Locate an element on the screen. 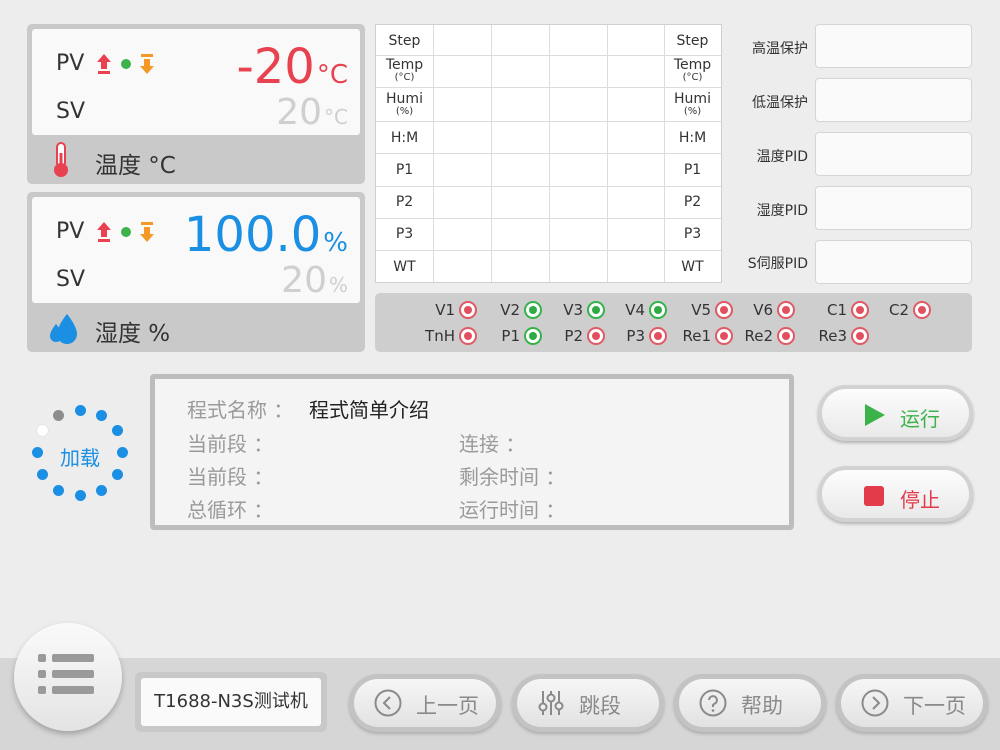 The width and height of the screenshot is (1000, 750). row-label-p3: P3 is located at coordinates (404, 234).